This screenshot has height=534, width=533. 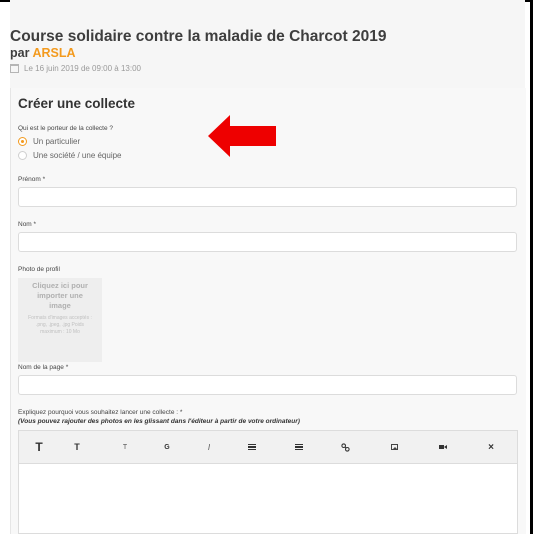 What do you see at coordinates (39, 269) in the screenshot?
I see `photo-label: Photo de profil` at bounding box center [39, 269].